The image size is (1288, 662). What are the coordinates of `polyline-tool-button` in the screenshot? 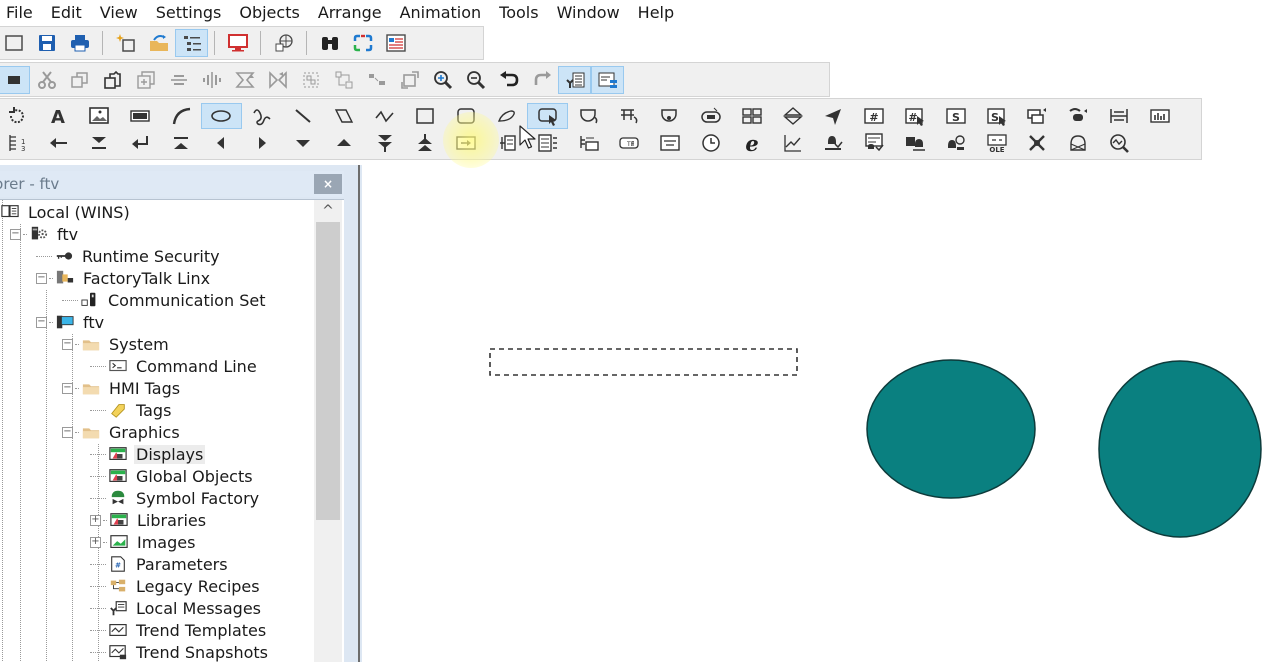 It's located at (384, 116).